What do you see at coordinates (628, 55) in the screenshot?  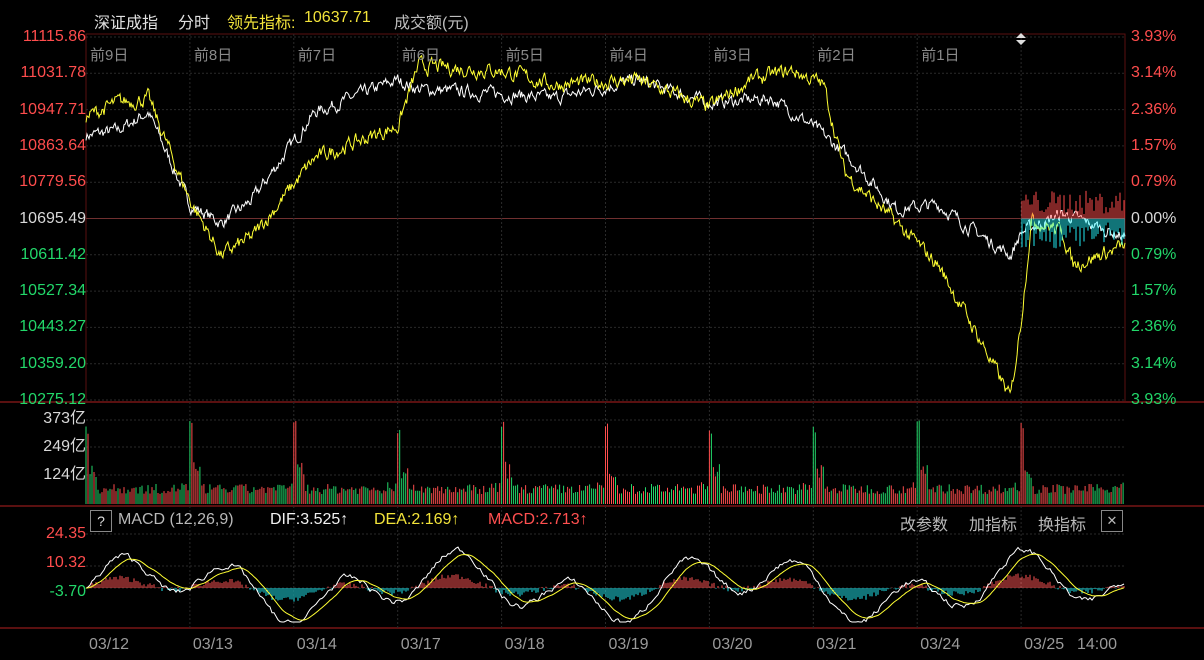 I see `day-label: 前4日` at bounding box center [628, 55].